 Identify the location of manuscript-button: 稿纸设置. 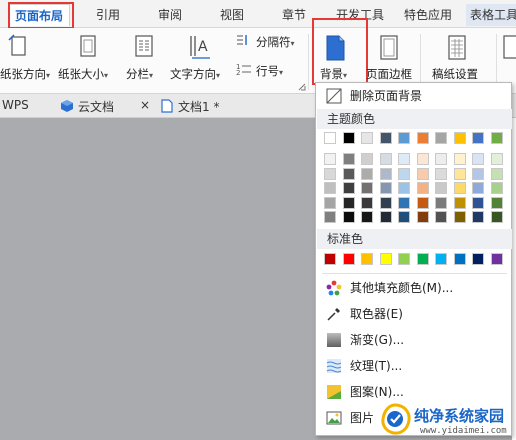
(455, 74).